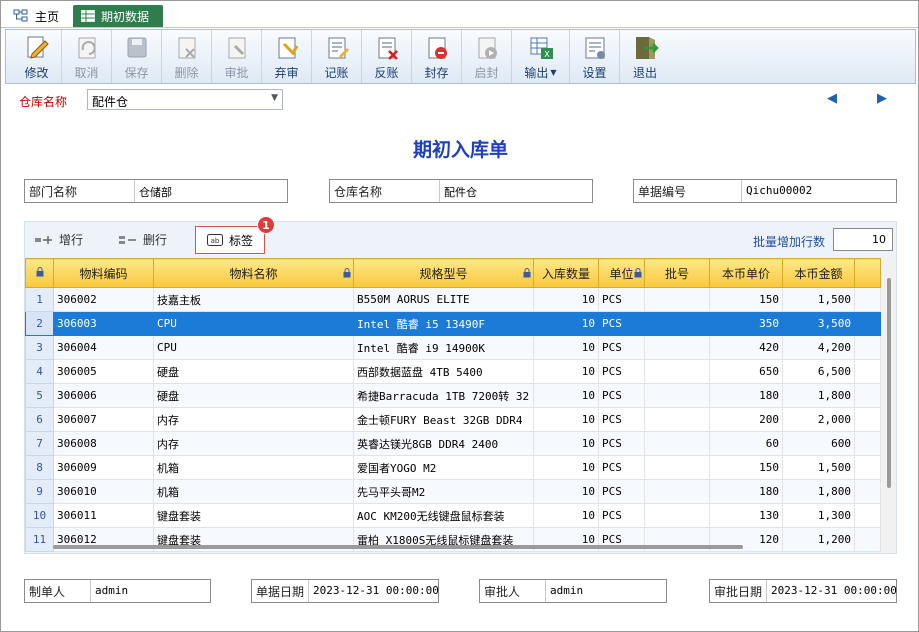 The width and height of the screenshot is (919, 632). Describe the element at coordinates (103, 419) in the screenshot. I see `cell-code: 306007` at that location.